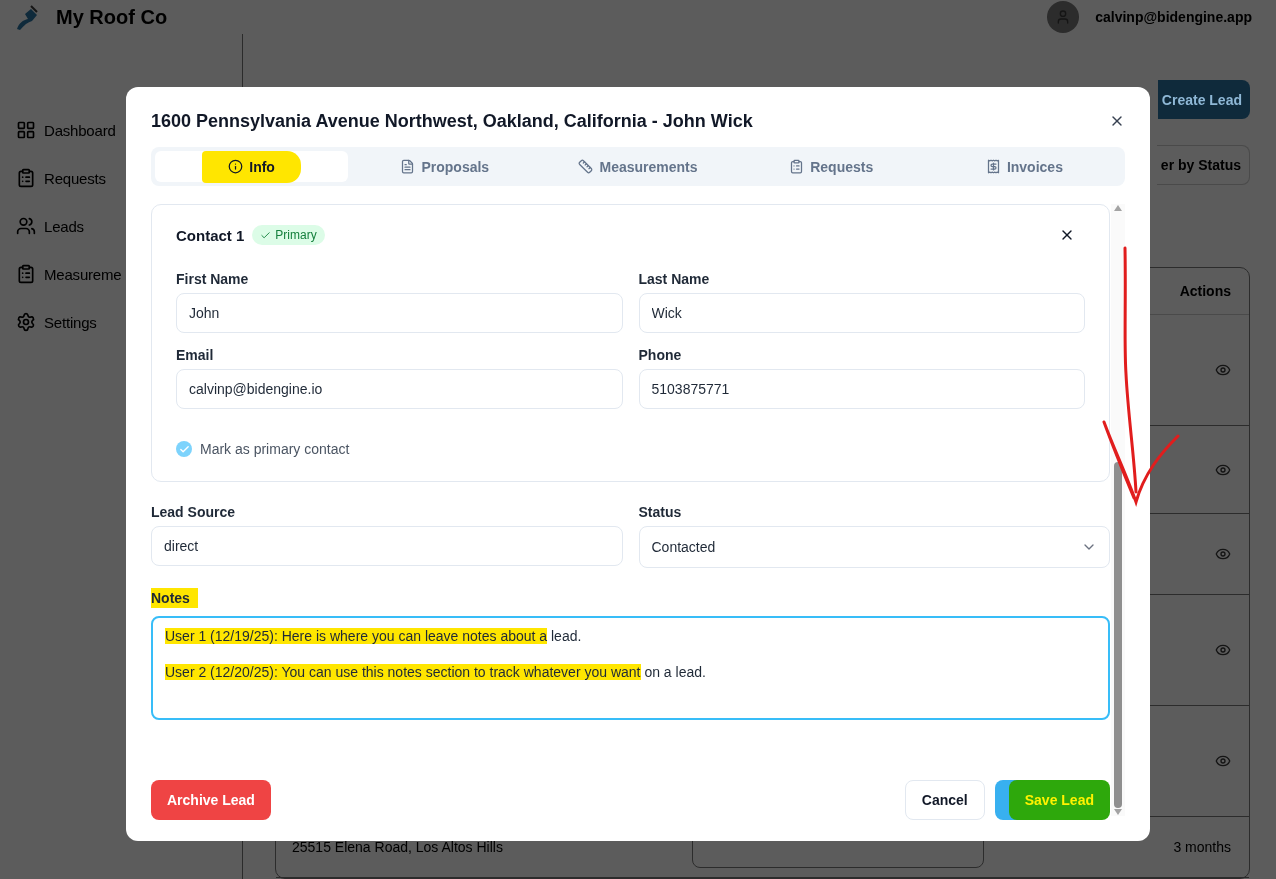 Image resolution: width=1276 pixels, height=879 pixels. I want to click on primary-badge: Primary, so click(288, 235).